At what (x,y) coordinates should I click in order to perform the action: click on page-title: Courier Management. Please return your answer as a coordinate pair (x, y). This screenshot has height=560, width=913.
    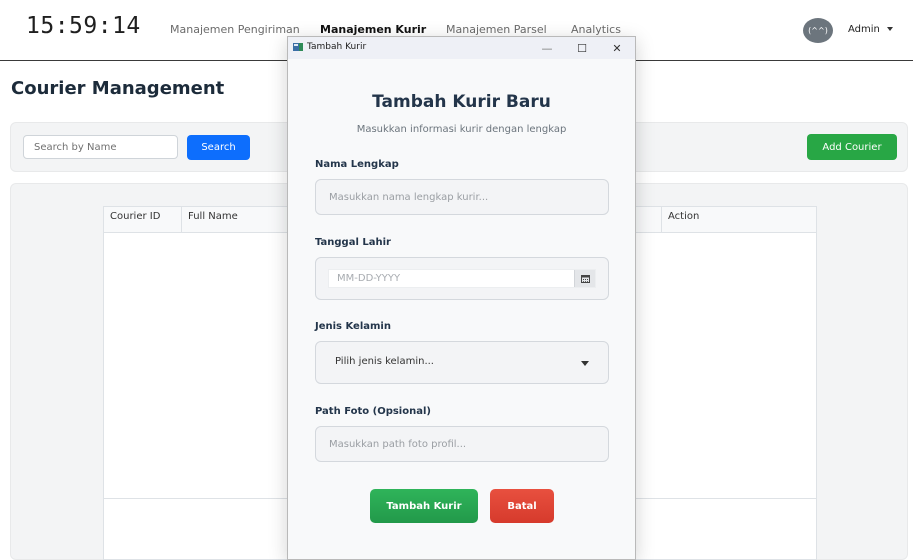
    Looking at the image, I should click on (118, 88).